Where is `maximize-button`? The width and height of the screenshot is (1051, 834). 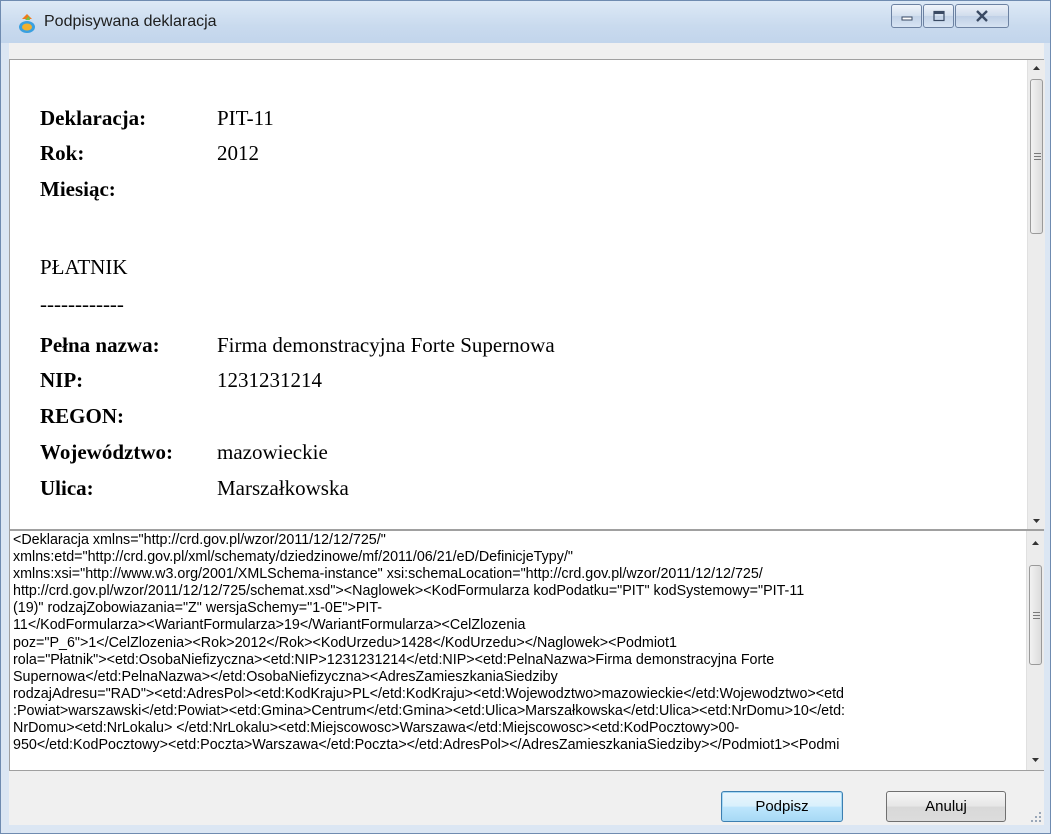 maximize-button is located at coordinates (938, 16).